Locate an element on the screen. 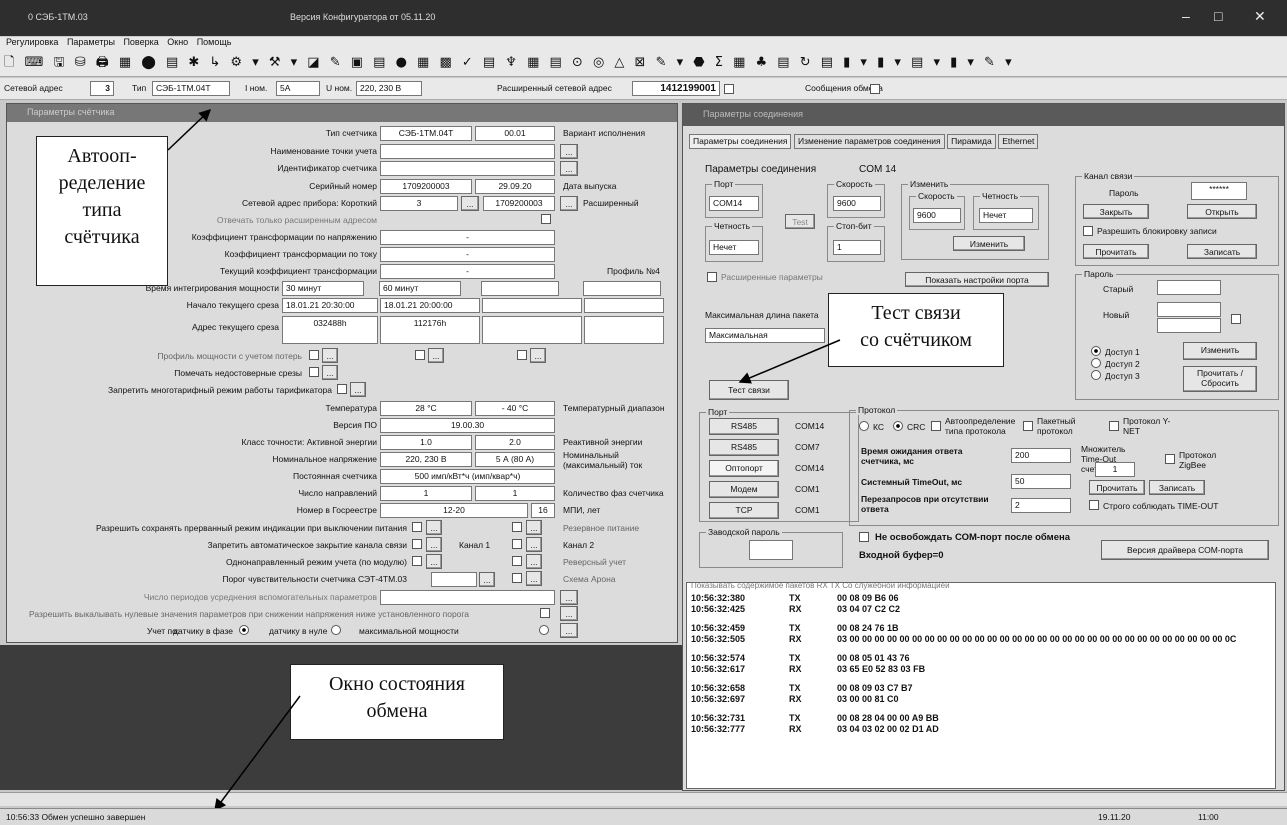 The width and height of the screenshot is (1287, 825). arrow-exchange-status is located at coordinates (257, 753).